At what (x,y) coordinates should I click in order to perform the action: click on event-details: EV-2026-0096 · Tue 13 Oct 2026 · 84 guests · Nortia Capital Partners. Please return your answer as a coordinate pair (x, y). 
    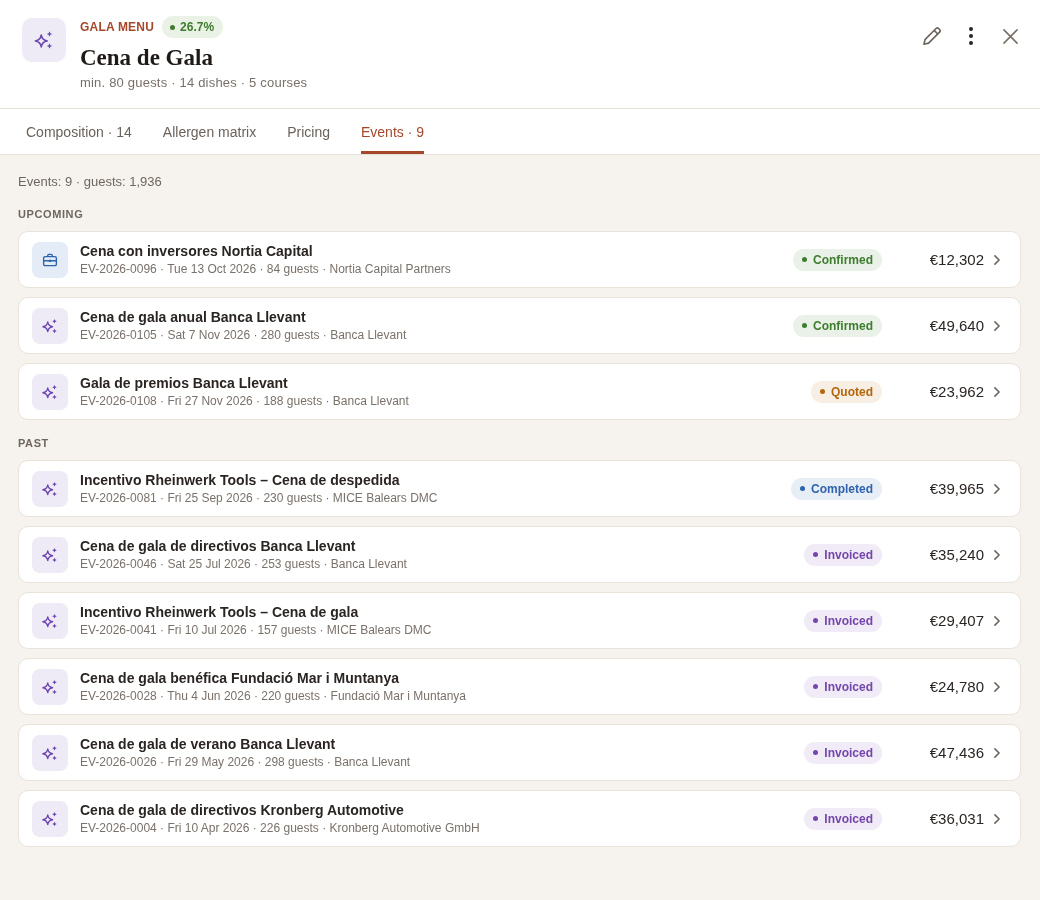
    Looking at the image, I should click on (266, 269).